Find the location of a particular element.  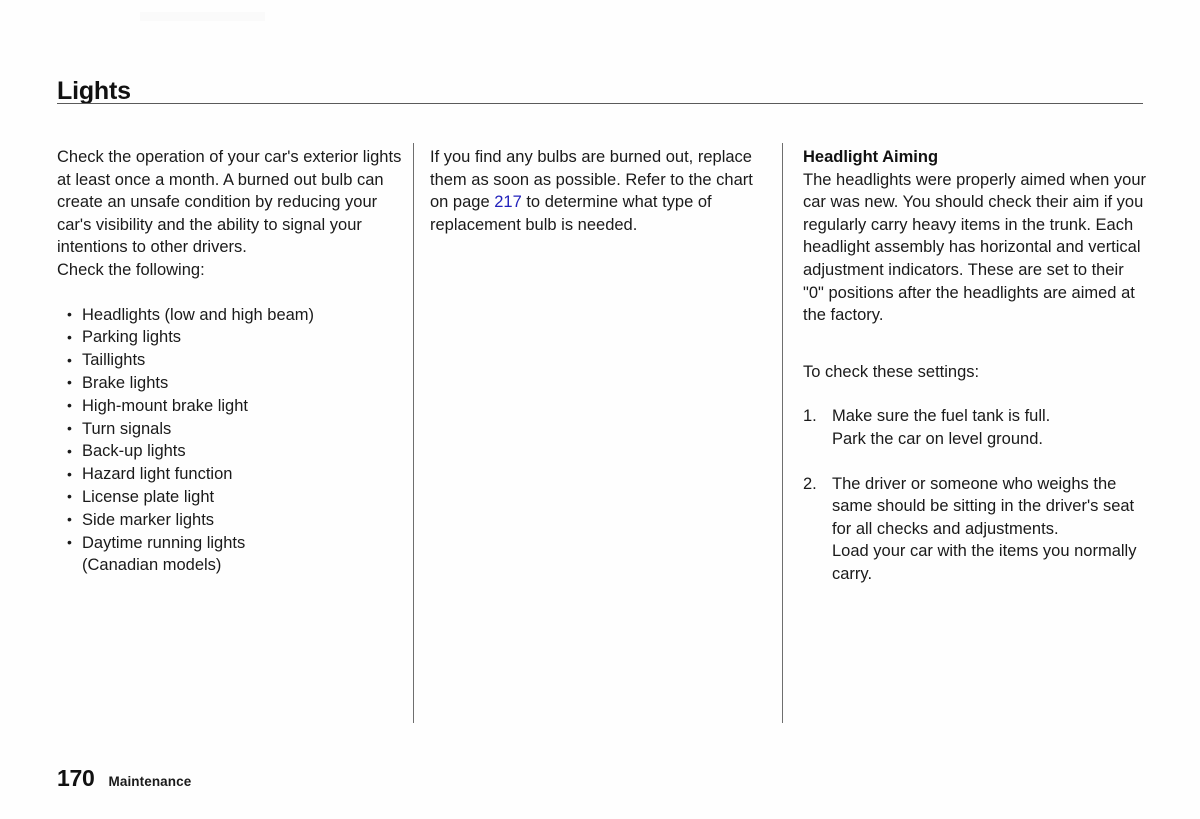

step-number: 1. is located at coordinates (810, 416).